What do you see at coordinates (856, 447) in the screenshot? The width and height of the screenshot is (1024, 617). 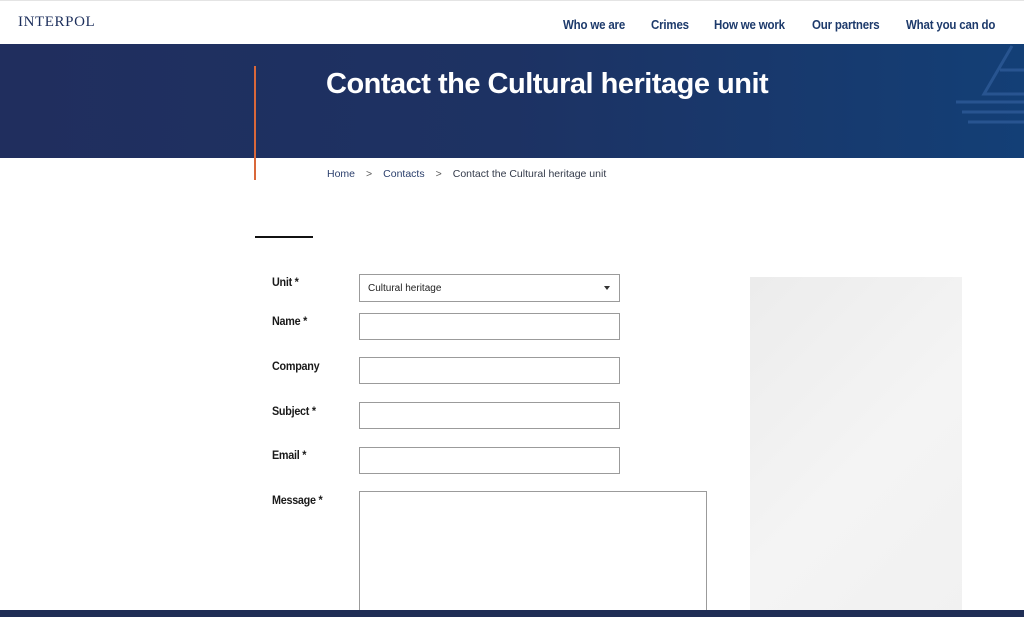 I see `side-panel` at bounding box center [856, 447].